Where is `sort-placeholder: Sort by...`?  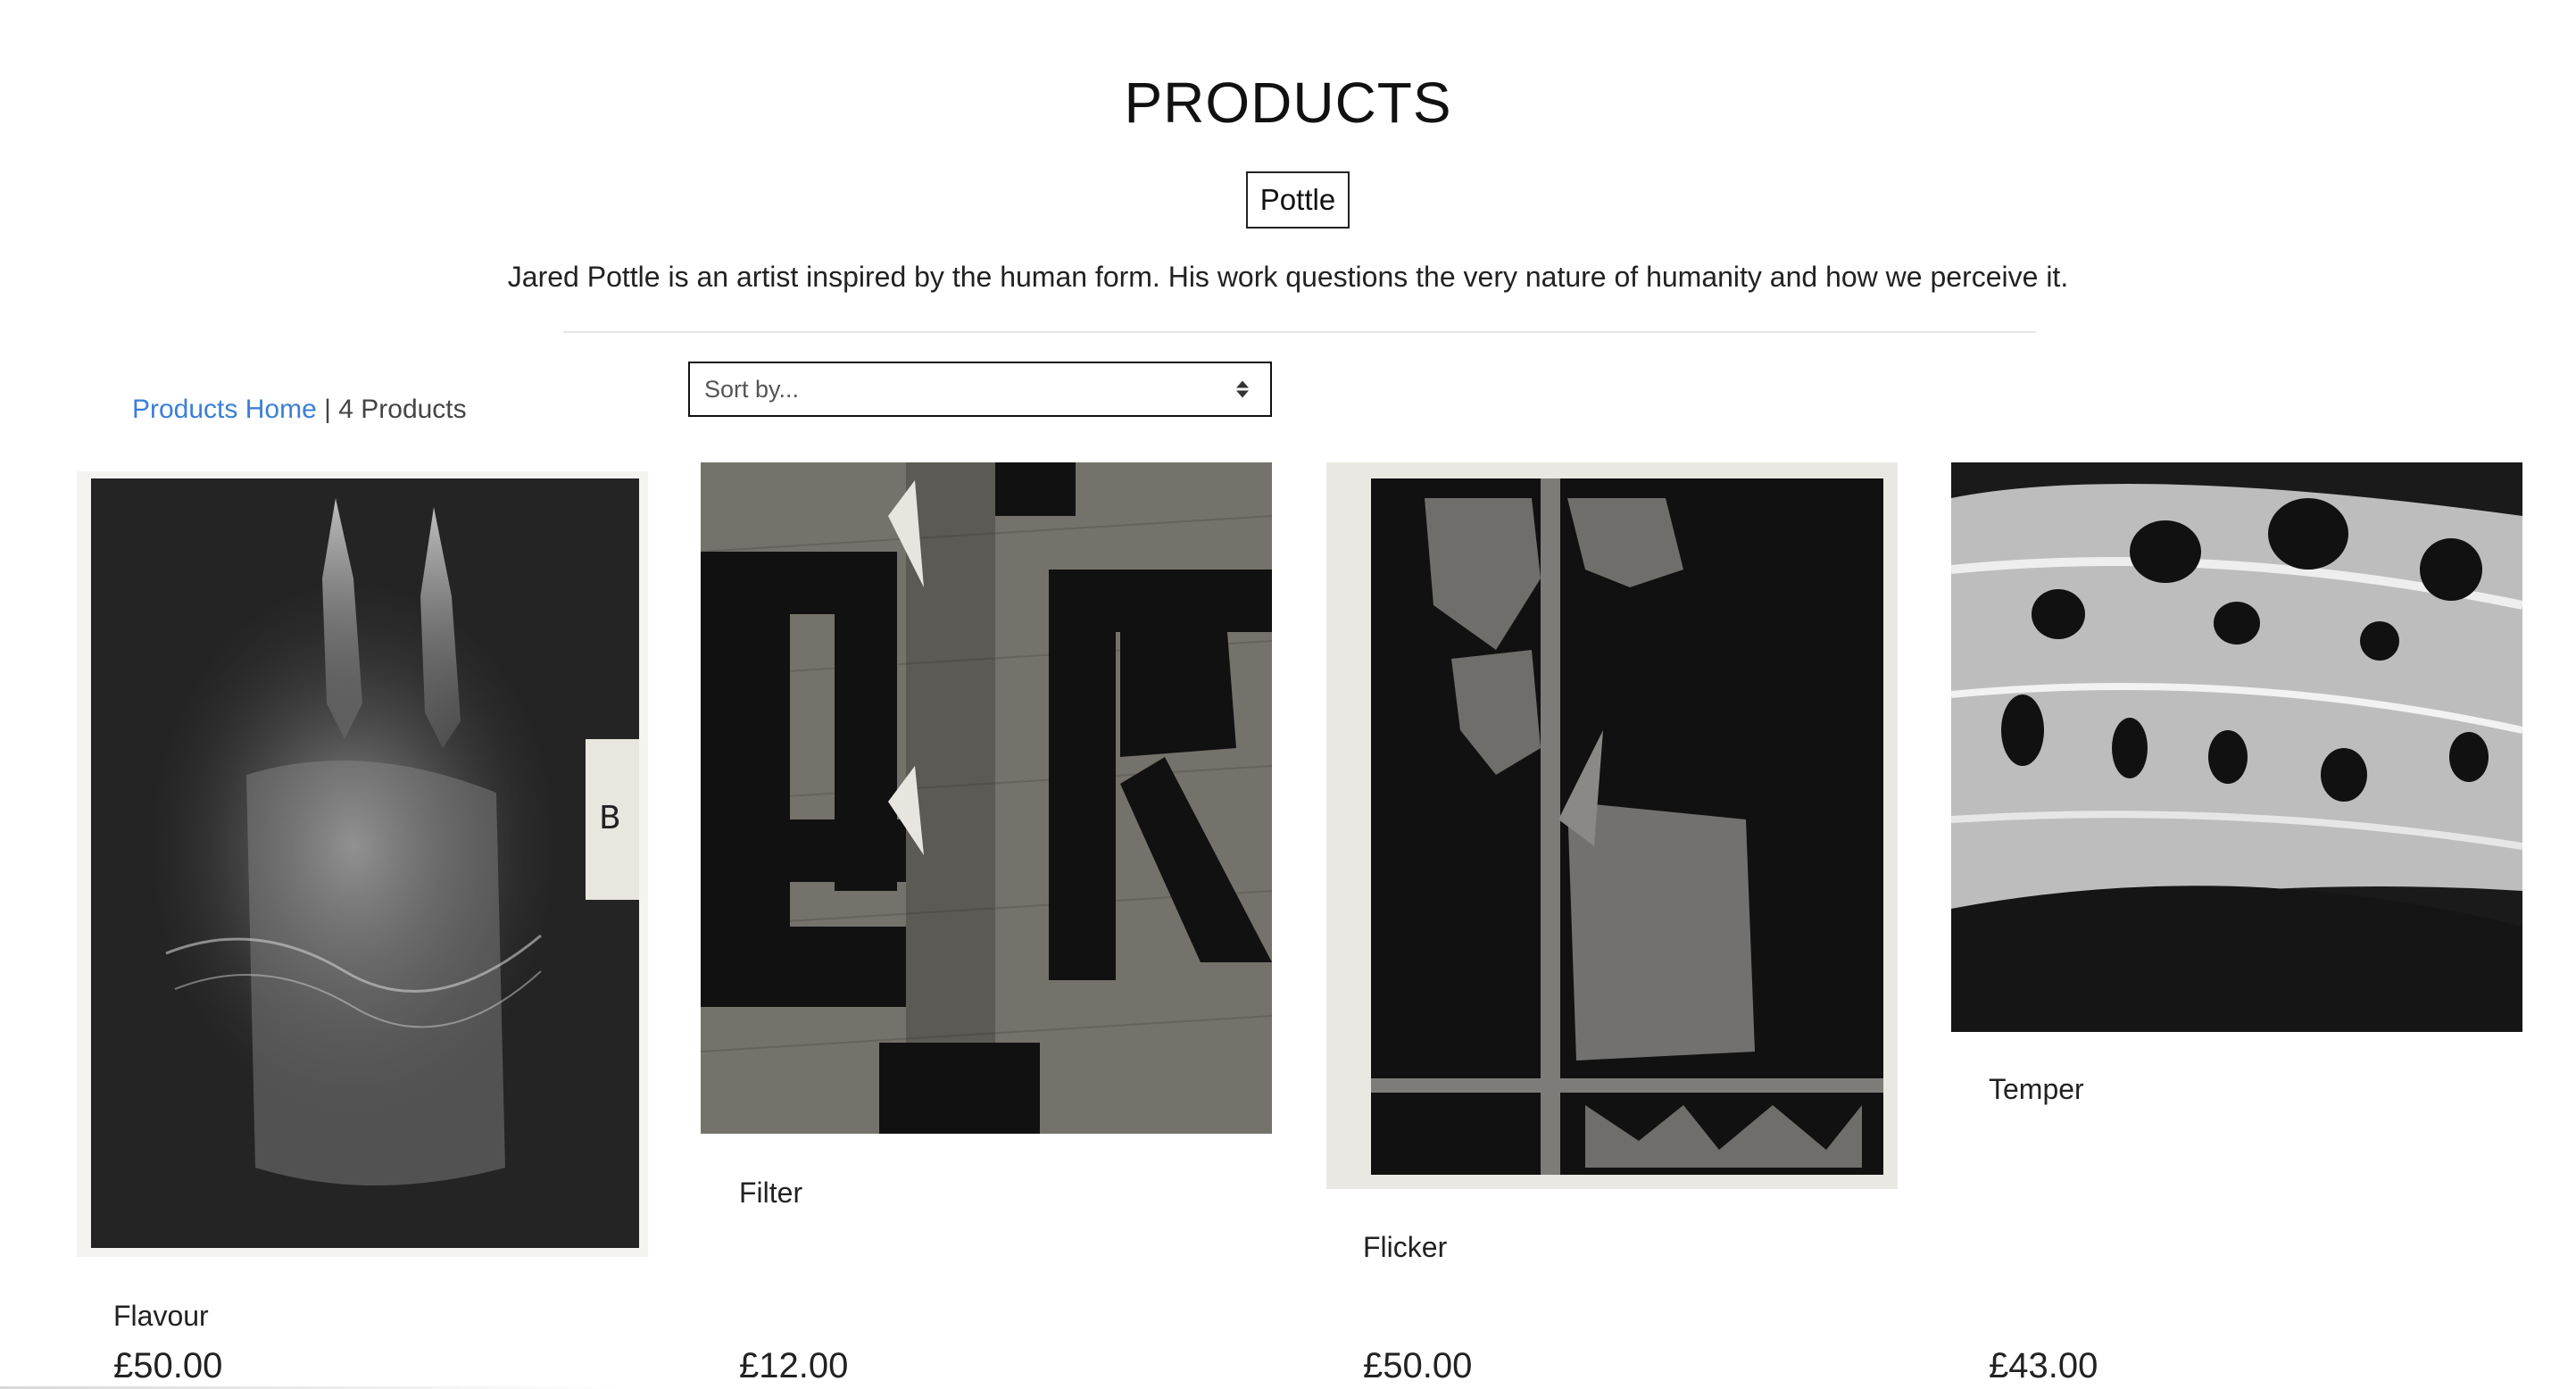 sort-placeholder: Sort by... is located at coordinates (752, 389).